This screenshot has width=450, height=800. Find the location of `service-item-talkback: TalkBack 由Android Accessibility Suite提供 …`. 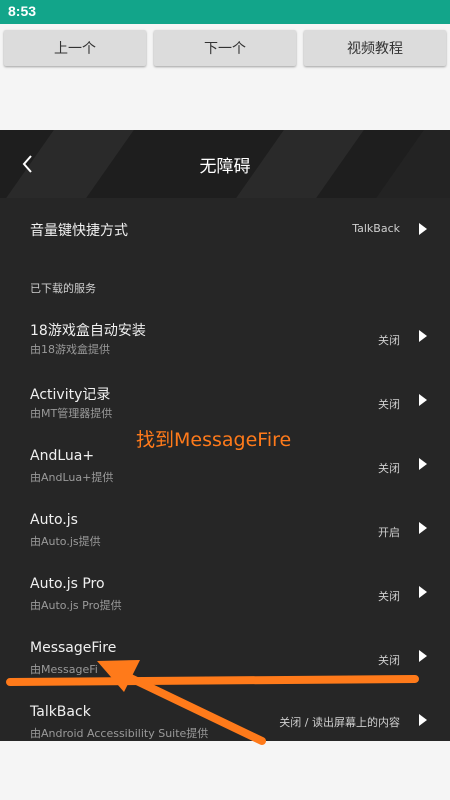

service-item-talkback: TalkBack 由Android Accessibility Suite提供 … is located at coordinates (225, 717).